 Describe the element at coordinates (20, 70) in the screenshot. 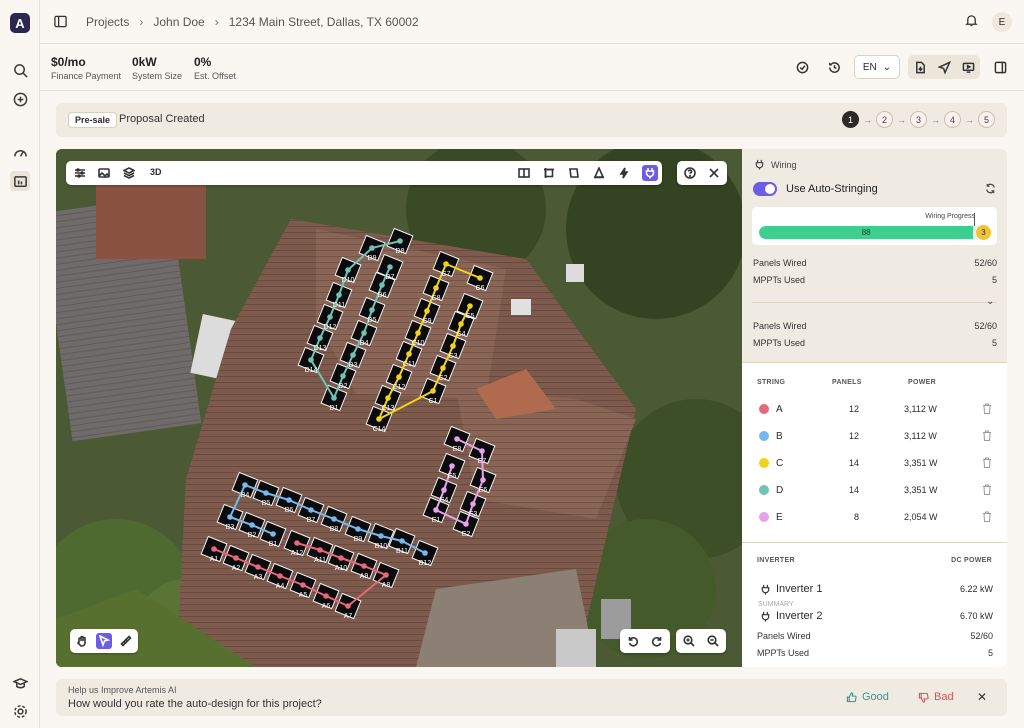

I see `search-icon` at that location.